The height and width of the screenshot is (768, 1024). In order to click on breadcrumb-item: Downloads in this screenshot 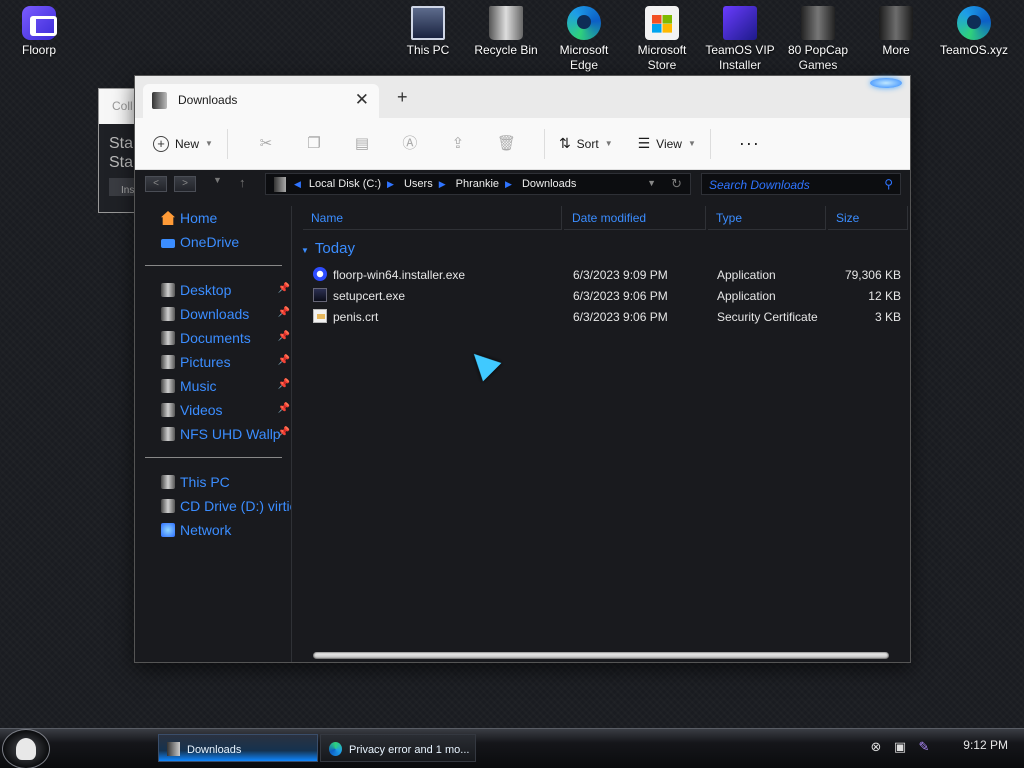, I will do `click(549, 184)`.